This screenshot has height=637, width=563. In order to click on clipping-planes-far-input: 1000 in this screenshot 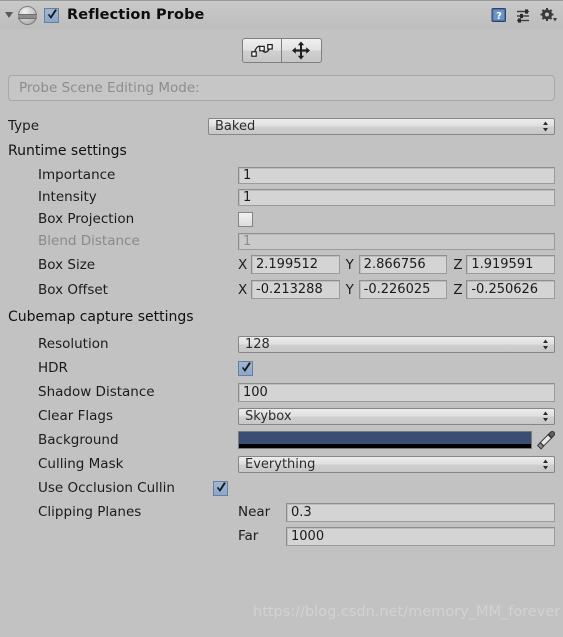, I will do `click(420, 536)`.